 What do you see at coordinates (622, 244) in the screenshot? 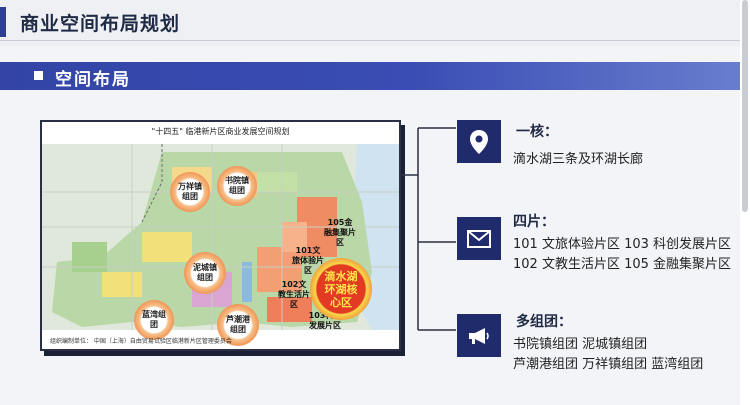
I see `info-zones-line-1: 101 文旅体验片区 103 科创发展片区` at bounding box center [622, 244].